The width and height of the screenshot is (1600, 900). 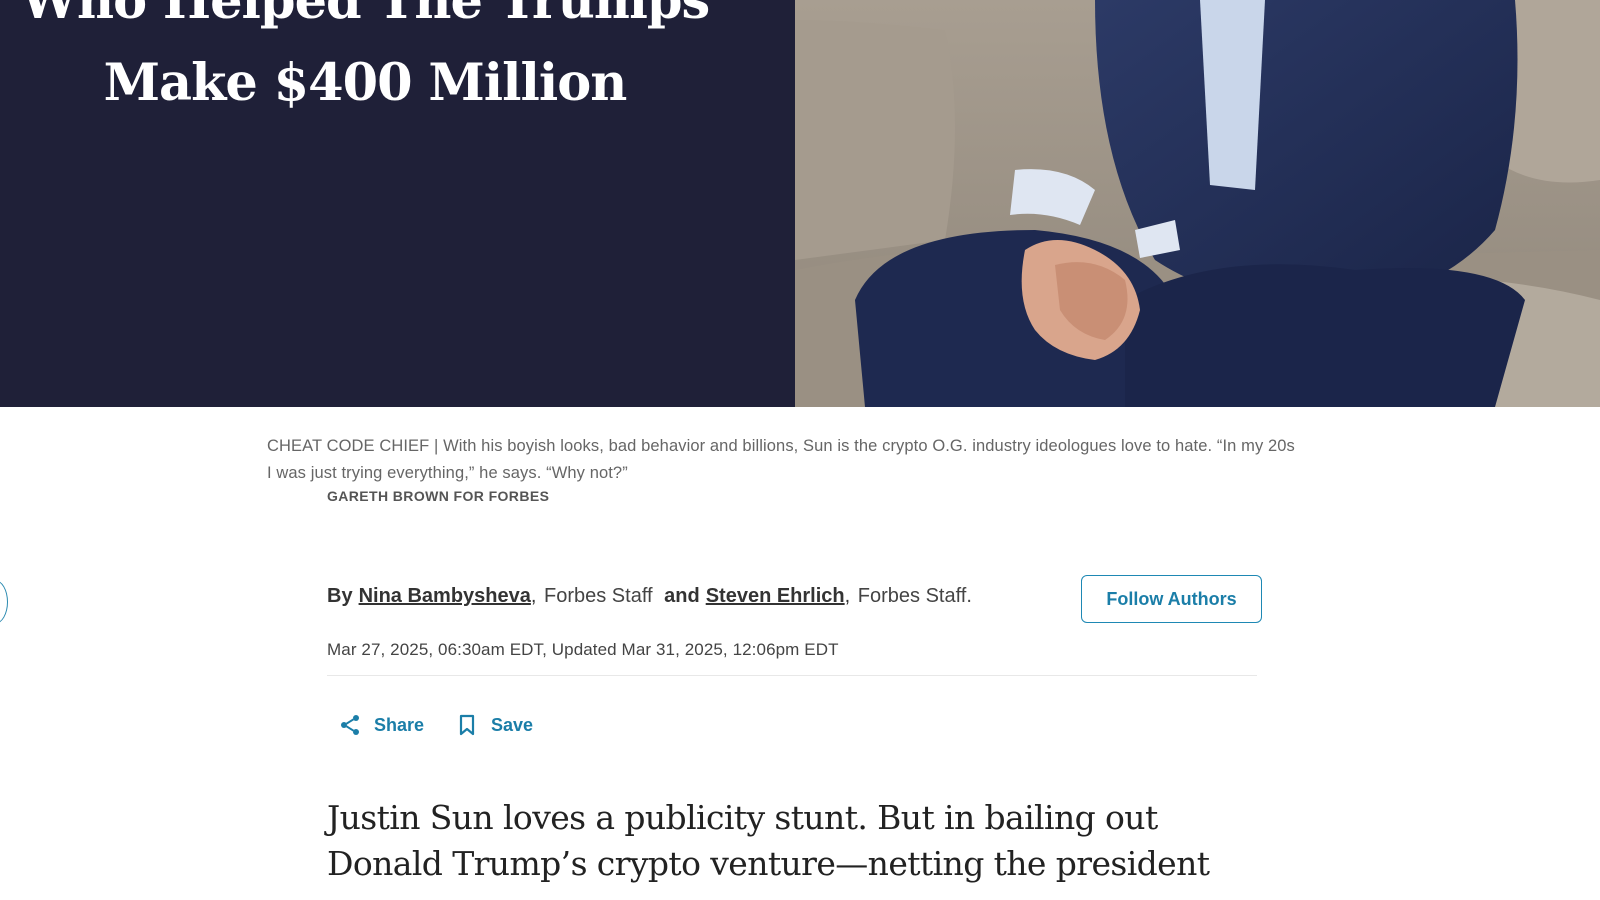 What do you see at coordinates (350, 725) in the screenshot?
I see `share-icon` at bounding box center [350, 725].